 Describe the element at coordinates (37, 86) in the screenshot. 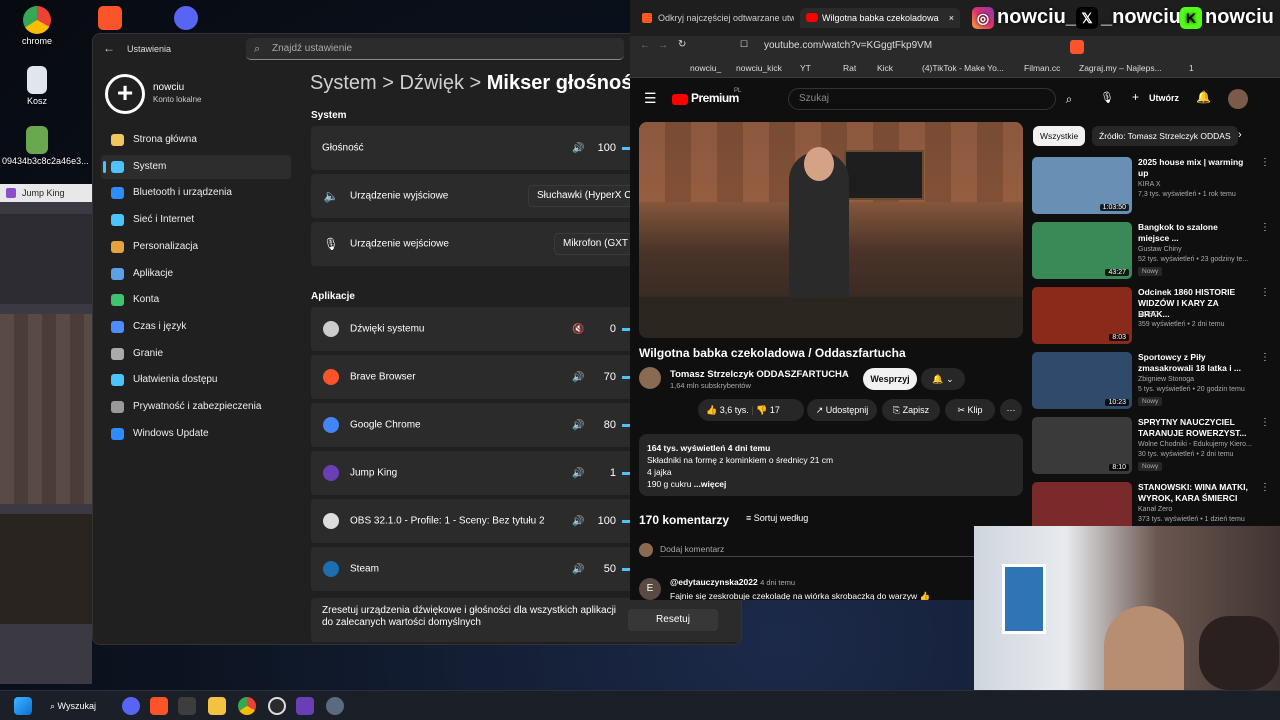

I see `desktop-icon-recycle-bin: Kosz` at that location.